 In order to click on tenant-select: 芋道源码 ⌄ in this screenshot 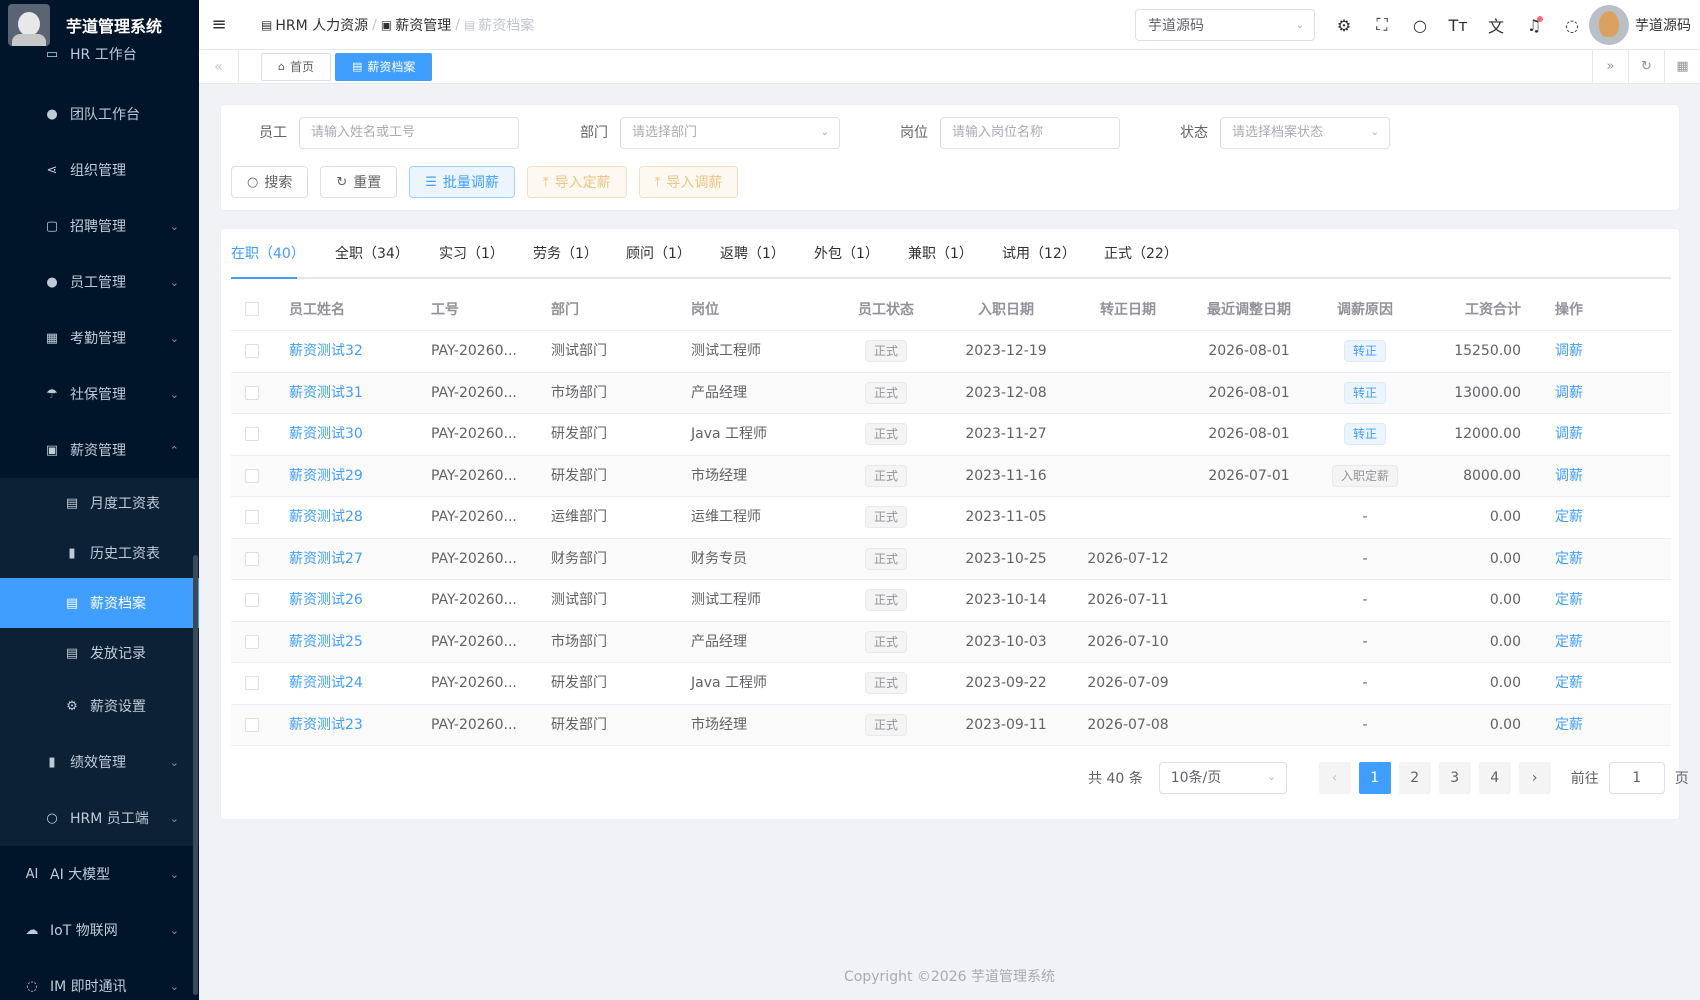, I will do `click(1225, 25)`.